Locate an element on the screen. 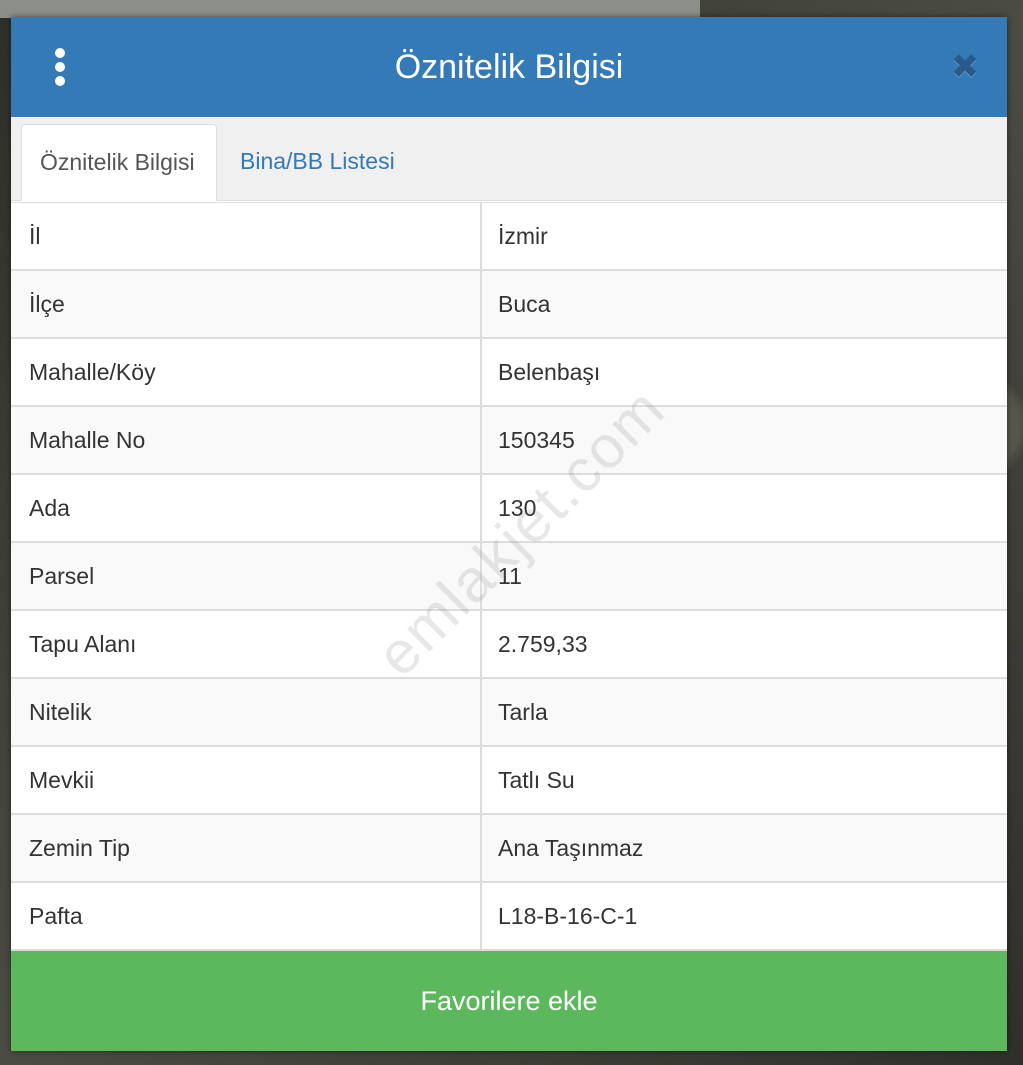 Image resolution: width=1023 pixels, height=1065 pixels. table-row: Mevkii Tatlı Su is located at coordinates (509, 781).